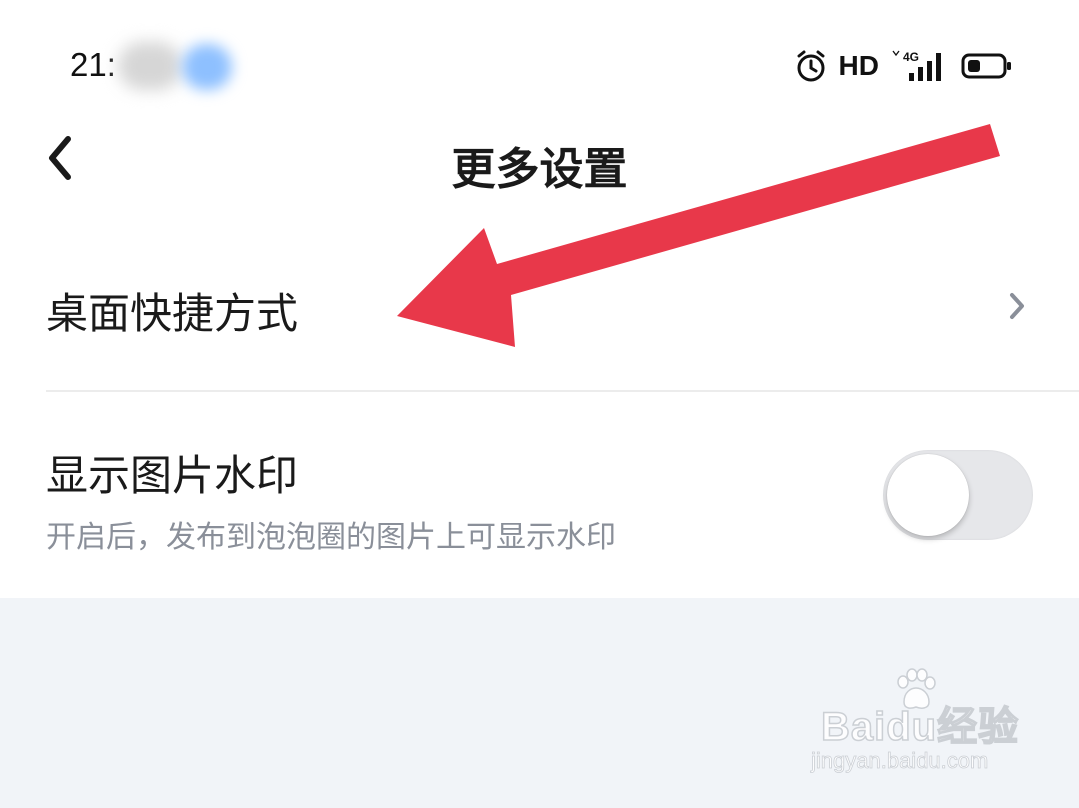 The image size is (1079, 808). Describe the element at coordinates (911, 57) in the screenshot. I see `signal-4g-label: 4G` at that location.